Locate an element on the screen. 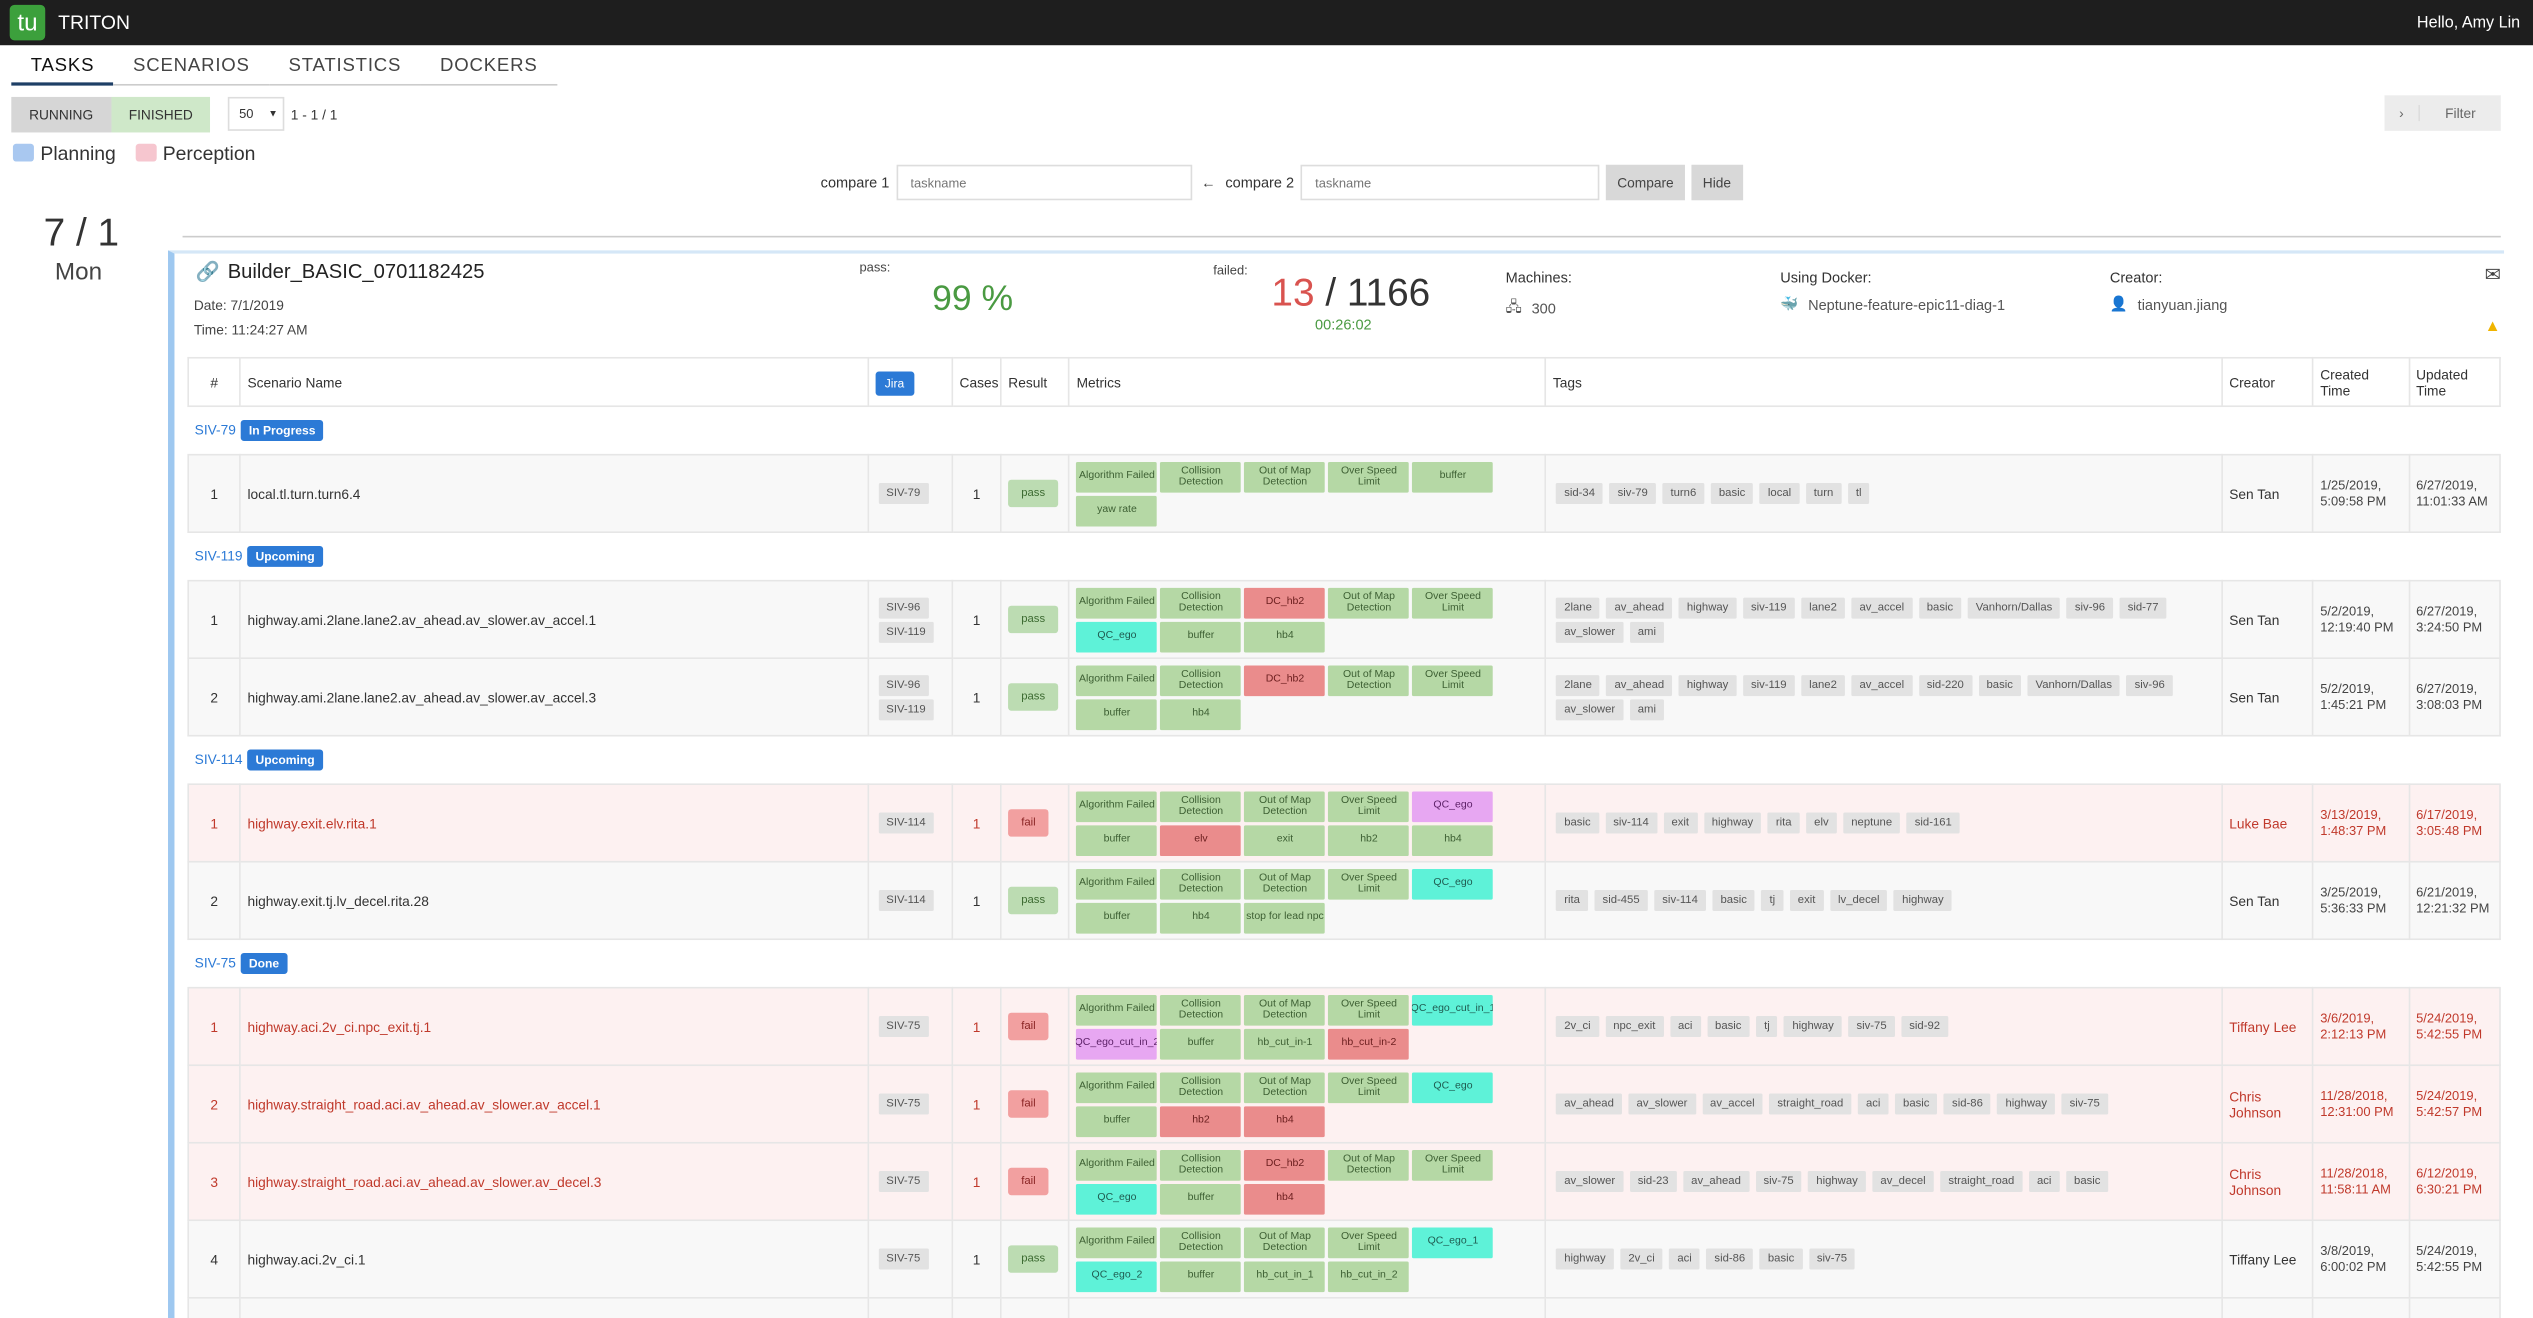 The image size is (2533, 1318). metric-chip: elv is located at coordinates (1201, 840).